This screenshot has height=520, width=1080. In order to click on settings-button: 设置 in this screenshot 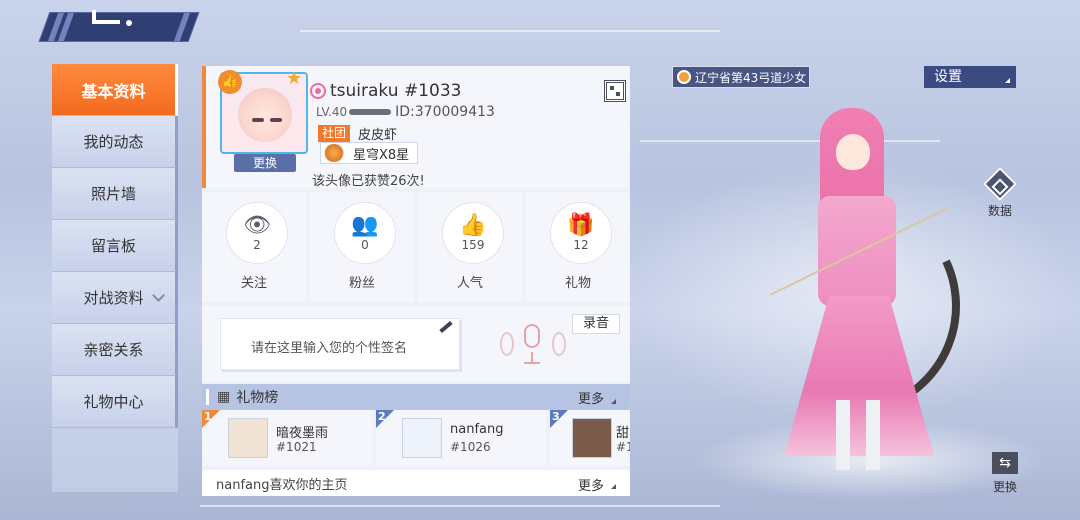, I will do `click(970, 77)`.